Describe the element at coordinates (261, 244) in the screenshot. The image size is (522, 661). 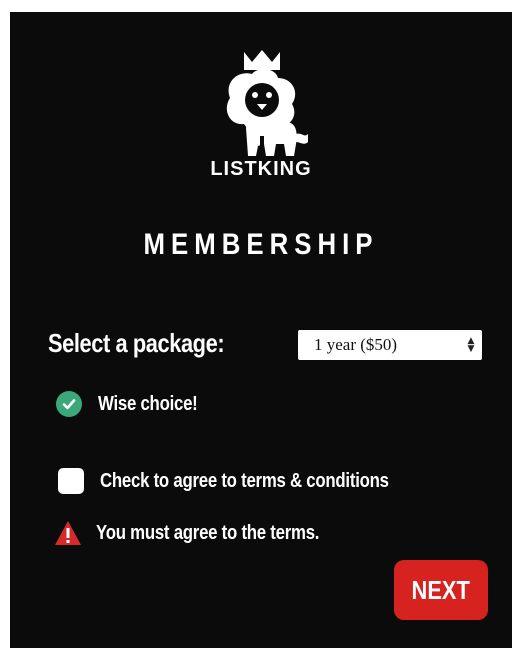
I see `page-title: MEMBERSHIP` at that location.